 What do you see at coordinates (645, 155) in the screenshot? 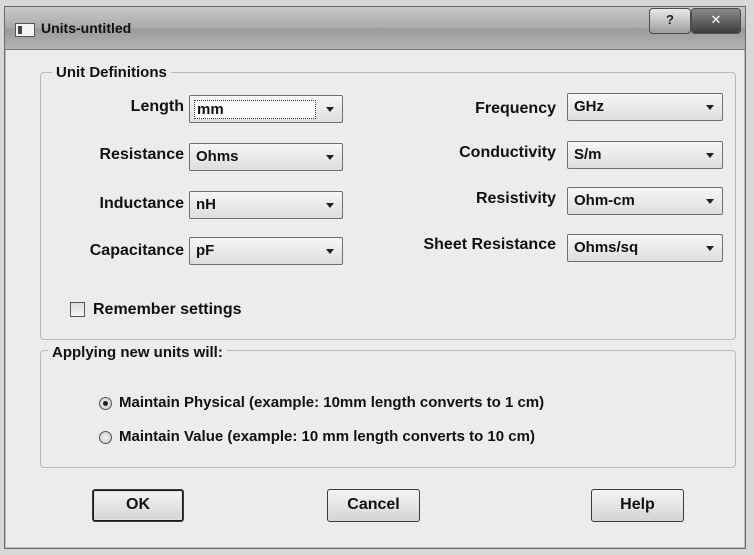
I see `conductivity-select: S/m` at bounding box center [645, 155].